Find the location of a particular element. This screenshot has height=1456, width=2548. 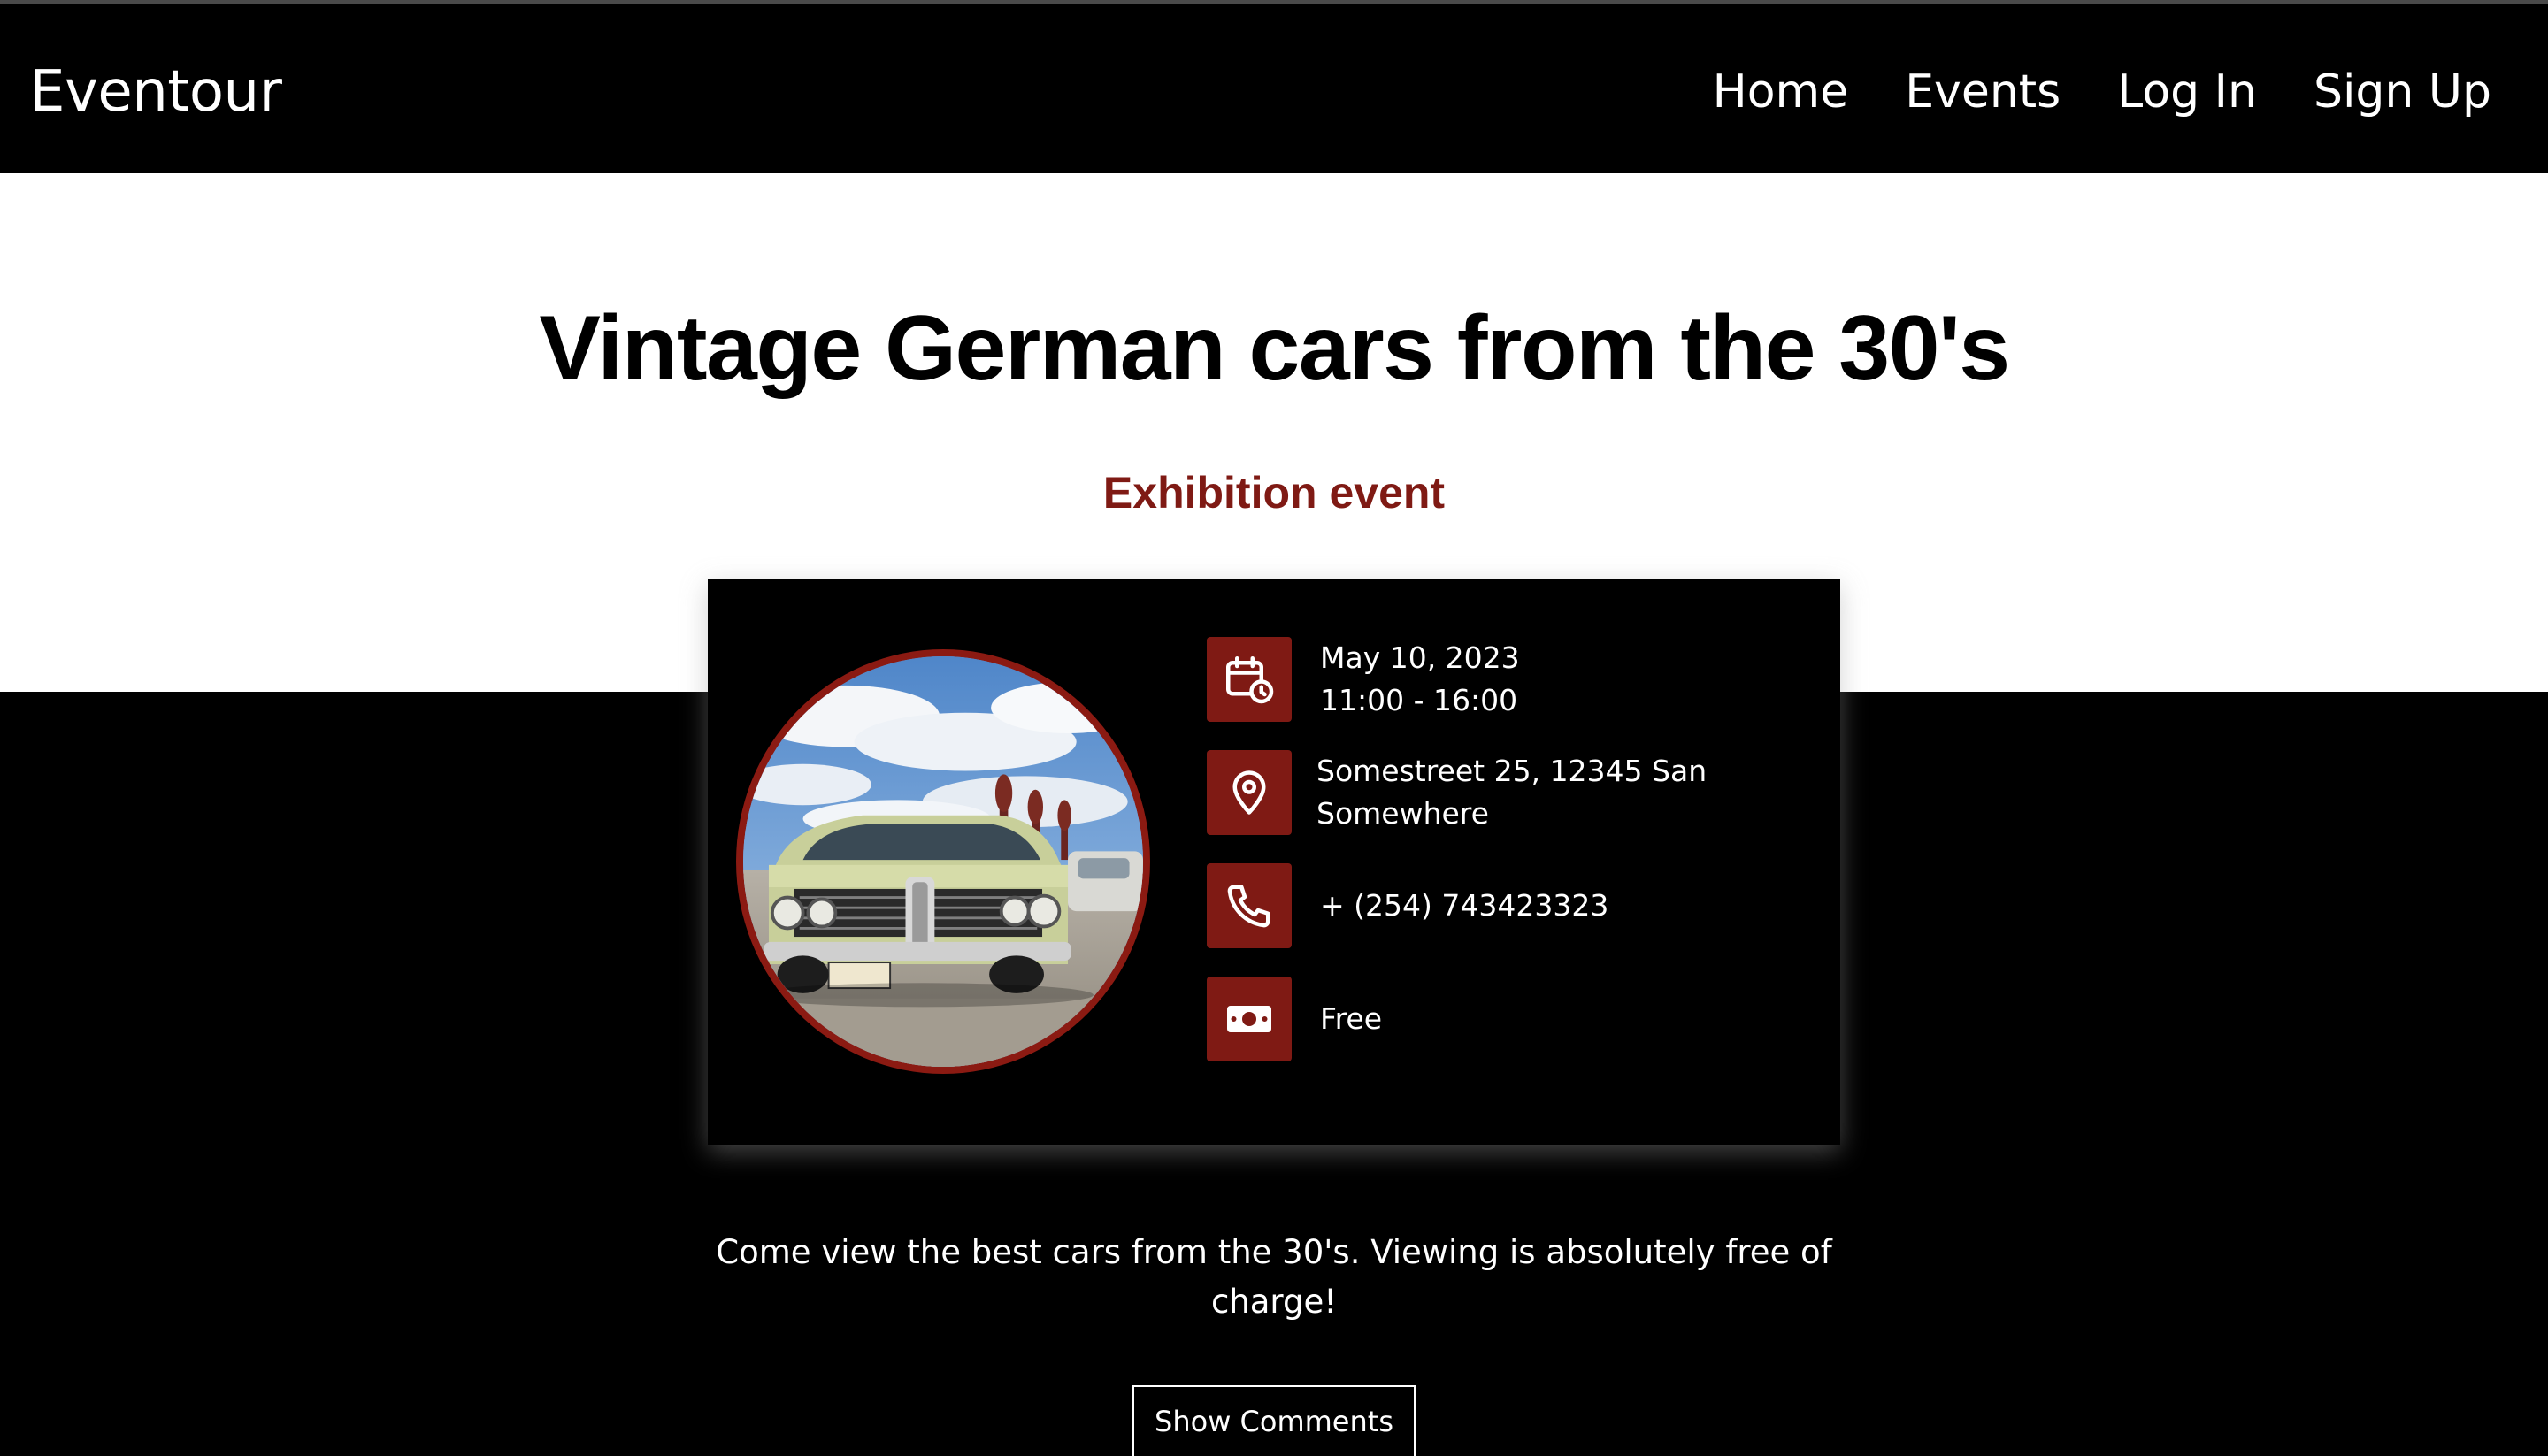

event-phone: + (254) 743423323 is located at coordinates (1523, 906).